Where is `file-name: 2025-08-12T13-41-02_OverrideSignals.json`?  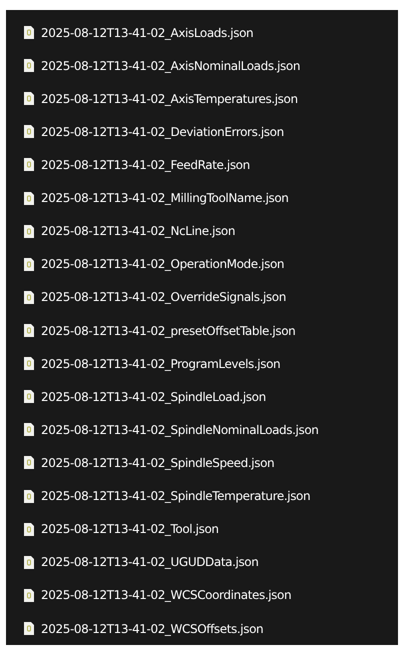 file-name: 2025-08-12T13-41-02_OverrideSignals.json is located at coordinates (163, 297).